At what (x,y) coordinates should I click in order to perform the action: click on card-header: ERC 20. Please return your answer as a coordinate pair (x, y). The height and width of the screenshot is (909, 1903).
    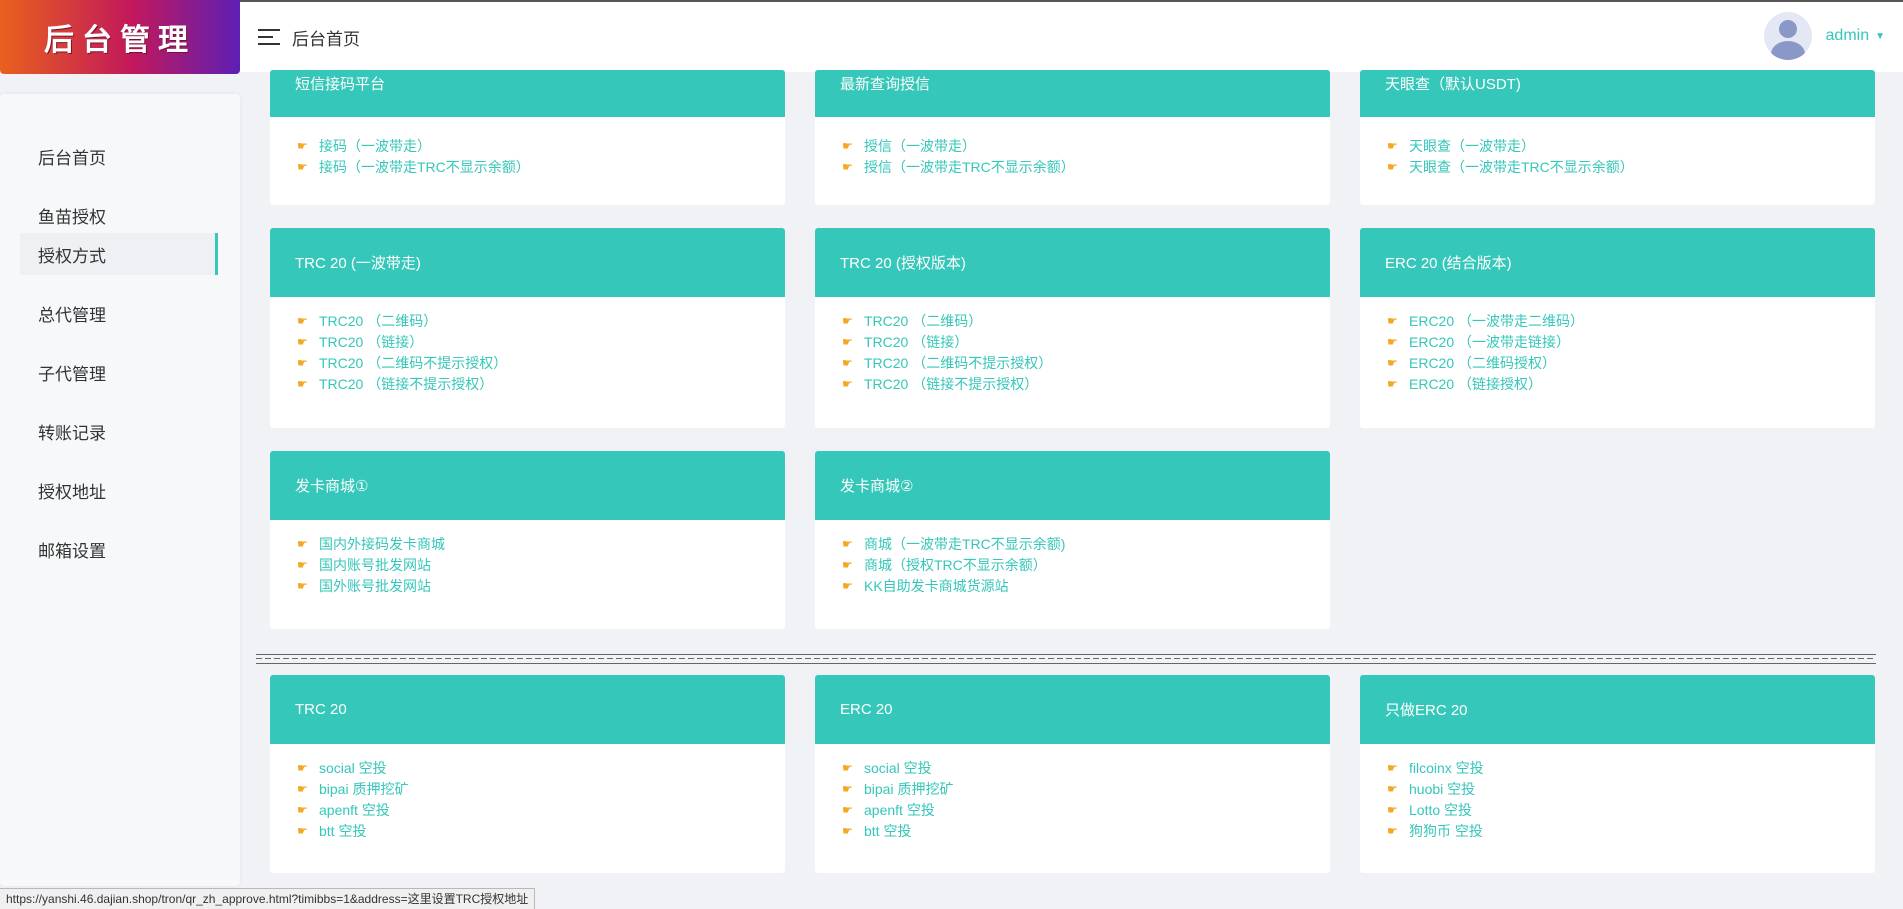
    Looking at the image, I should click on (1072, 709).